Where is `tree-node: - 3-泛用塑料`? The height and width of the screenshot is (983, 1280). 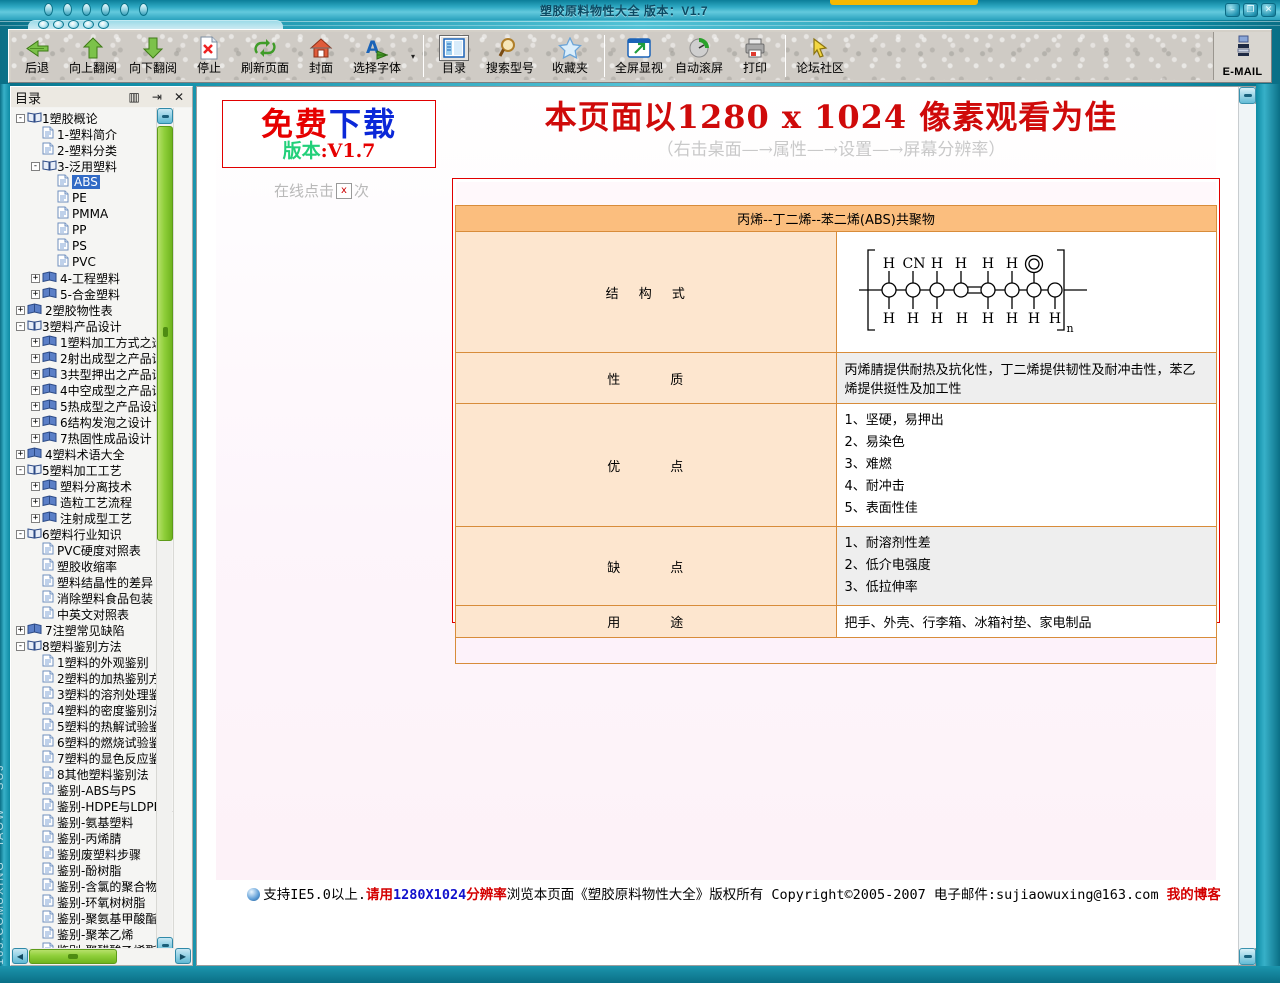
tree-node: - 3-泛用塑料 is located at coordinates (93, 166).